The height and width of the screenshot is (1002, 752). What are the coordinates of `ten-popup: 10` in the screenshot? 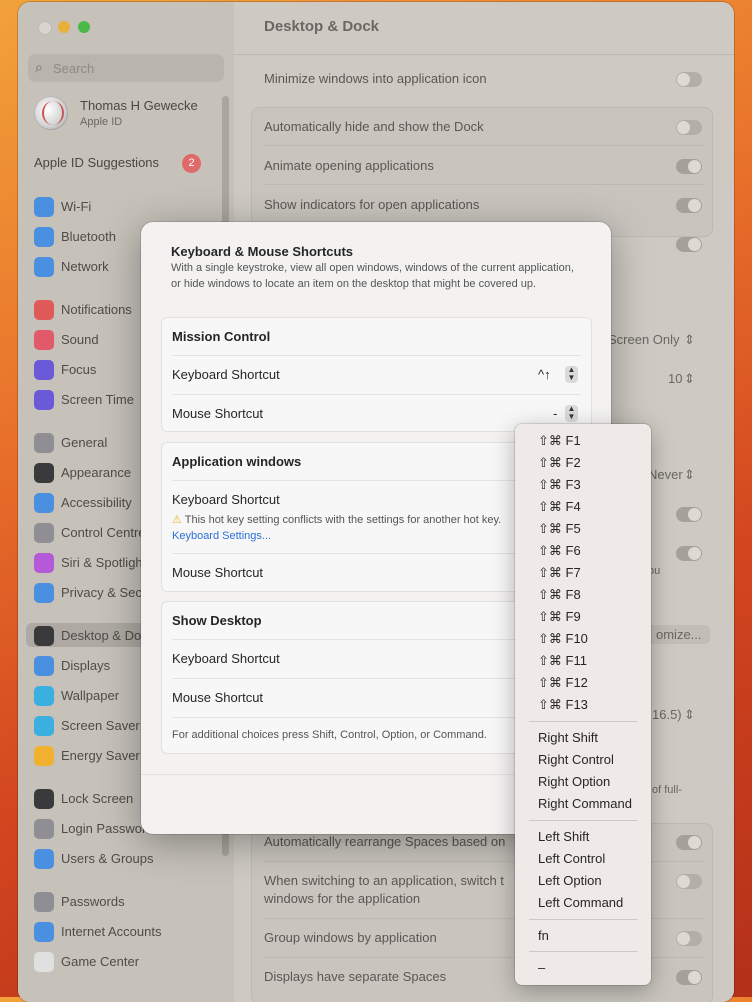 It's located at (675, 378).